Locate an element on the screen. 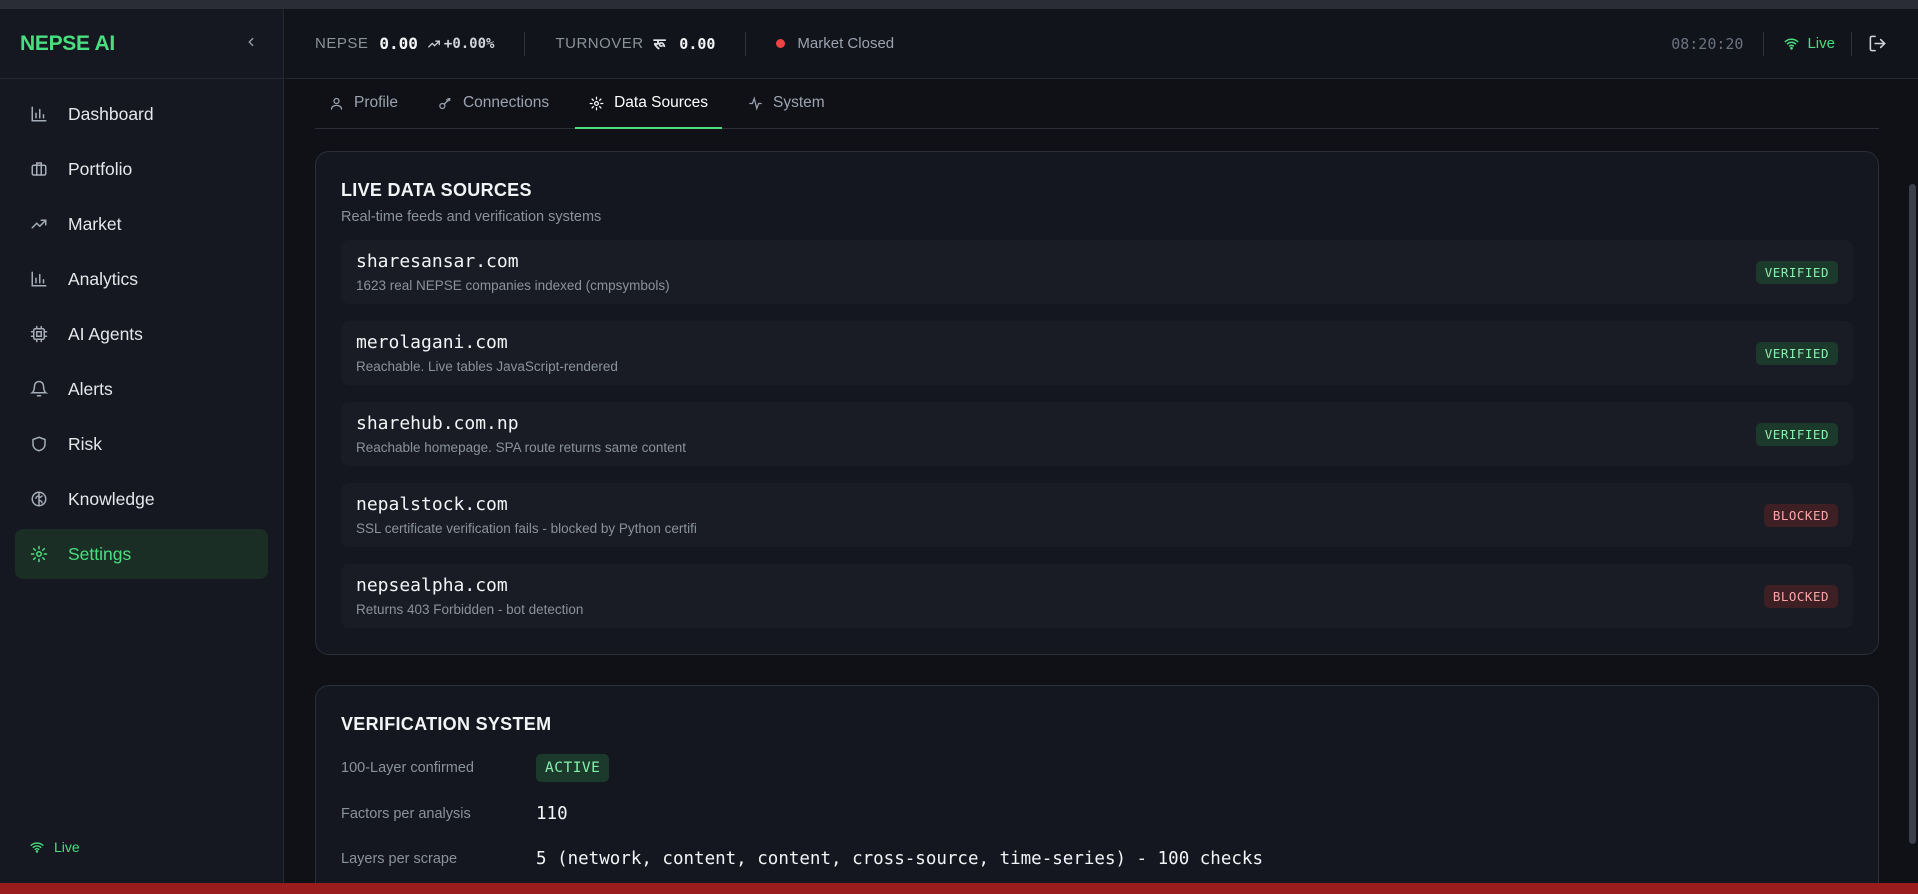  key-icon is located at coordinates (445, 103).